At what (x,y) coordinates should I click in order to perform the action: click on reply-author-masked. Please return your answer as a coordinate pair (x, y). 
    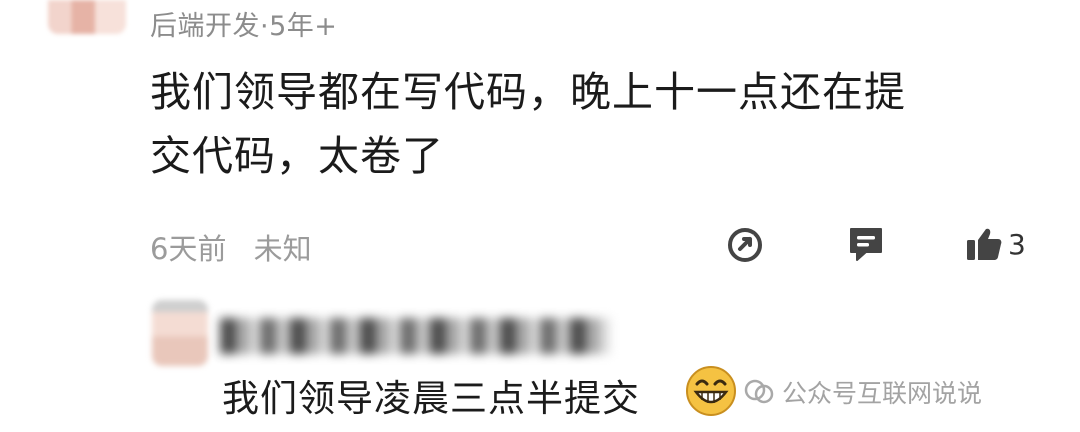
    Looking at the image, I should click on (415, 336).